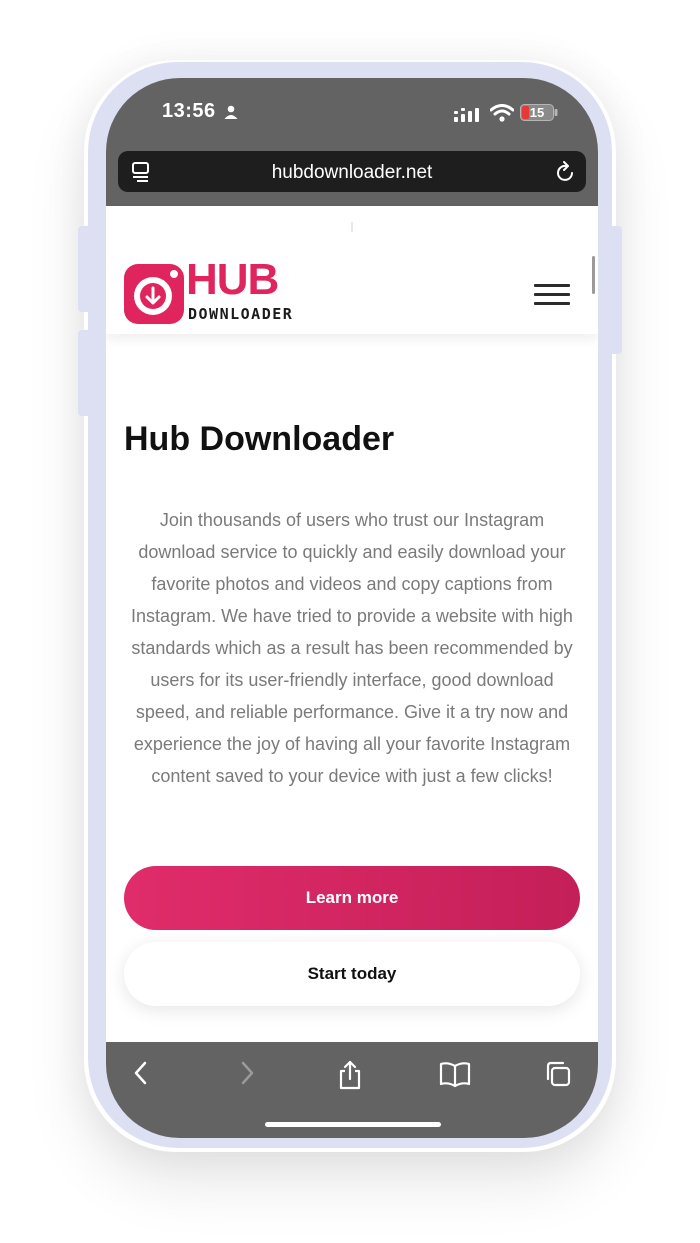 This screenshot has width=700, height=1243. Describe the element at coordinates (247, 1073) in the screenshot. I see `forward-icon` at that location.